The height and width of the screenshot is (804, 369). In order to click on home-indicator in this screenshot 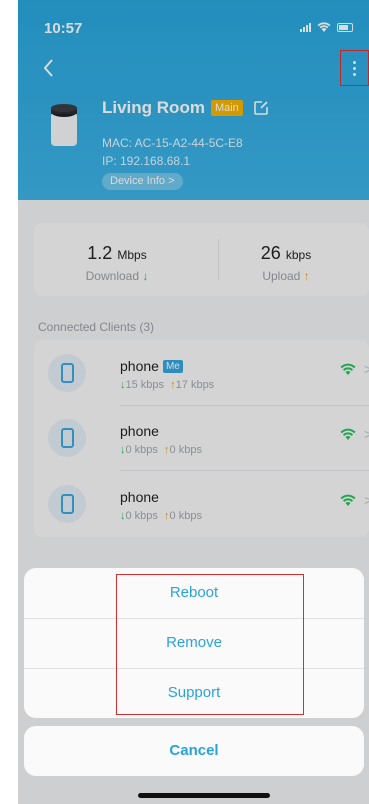, I will do `click(204, 795)`.